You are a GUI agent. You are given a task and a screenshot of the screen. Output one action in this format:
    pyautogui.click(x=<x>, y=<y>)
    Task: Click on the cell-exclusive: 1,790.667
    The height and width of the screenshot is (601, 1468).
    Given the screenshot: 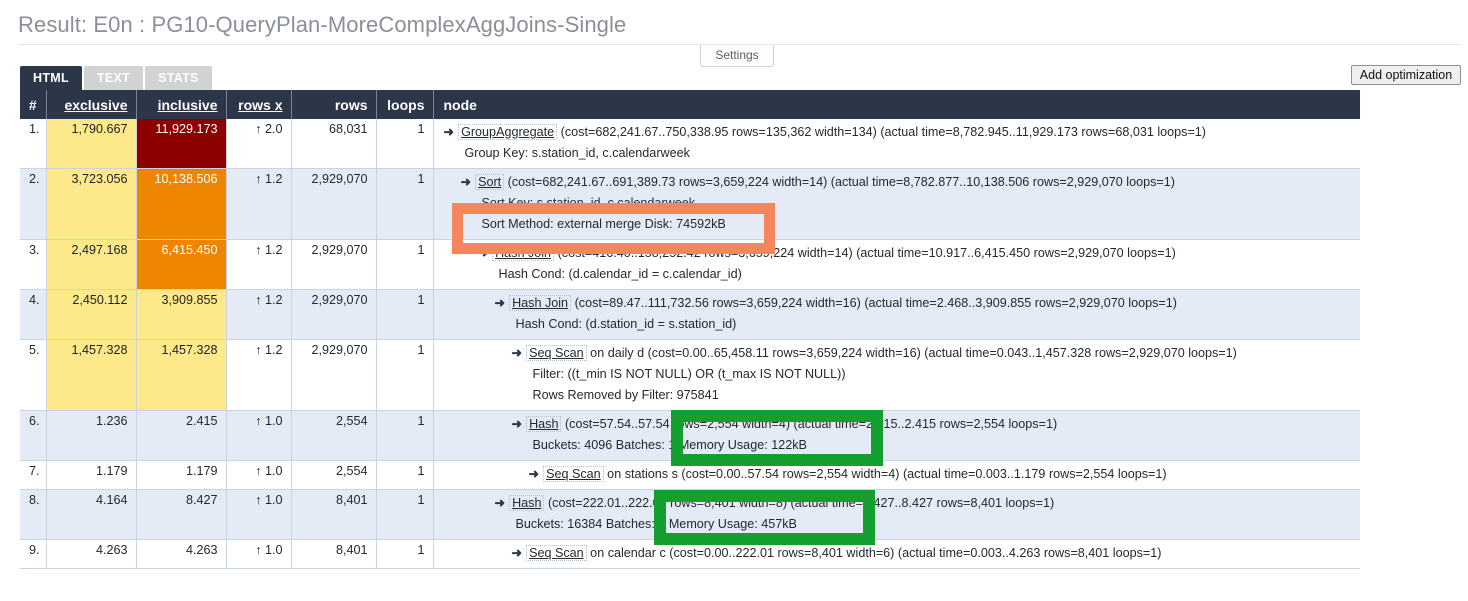 What is the action you would take?
    pyautogui.click(x=91, y=144)
    